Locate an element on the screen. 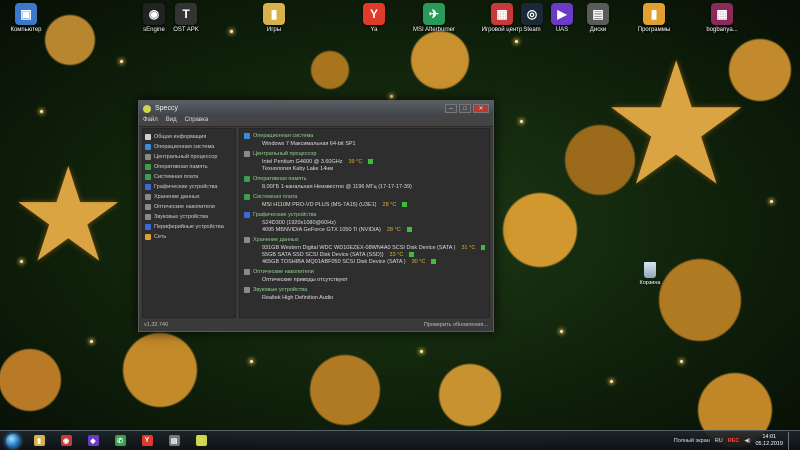  star-ornament-left: ★ is located at coordinates (68, 215).